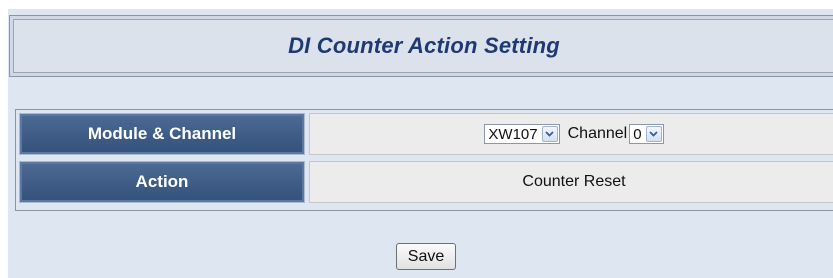 The height and width of the screenshot is (278, 833). I want to click on channel-select: 0, so click(646, 134).